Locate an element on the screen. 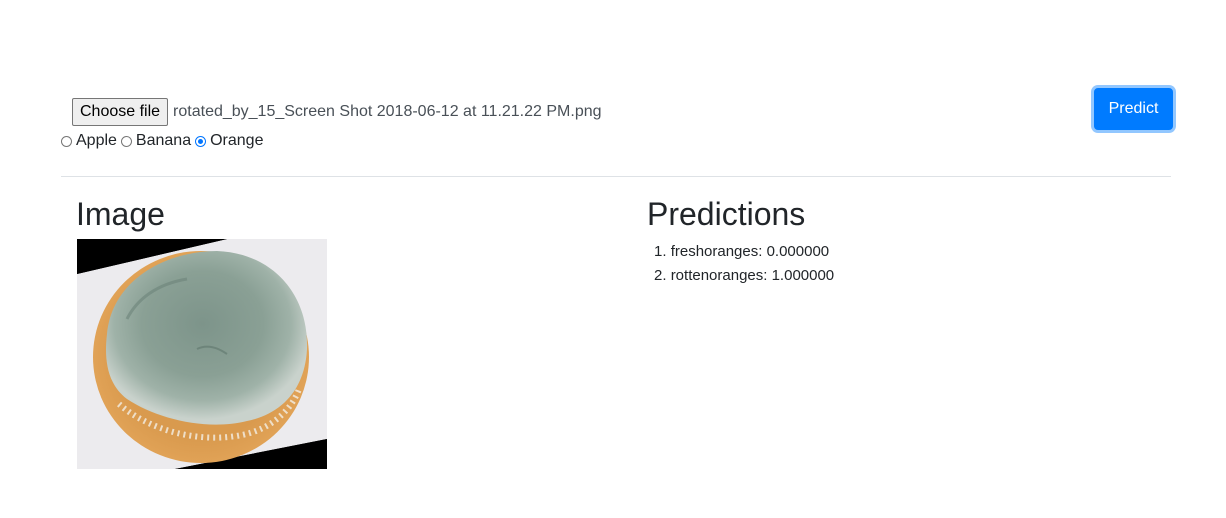 The image size is (1226, 518). prediction-item: 2. rottenoranges: 1.000000 is located at coordinates (744, 276).